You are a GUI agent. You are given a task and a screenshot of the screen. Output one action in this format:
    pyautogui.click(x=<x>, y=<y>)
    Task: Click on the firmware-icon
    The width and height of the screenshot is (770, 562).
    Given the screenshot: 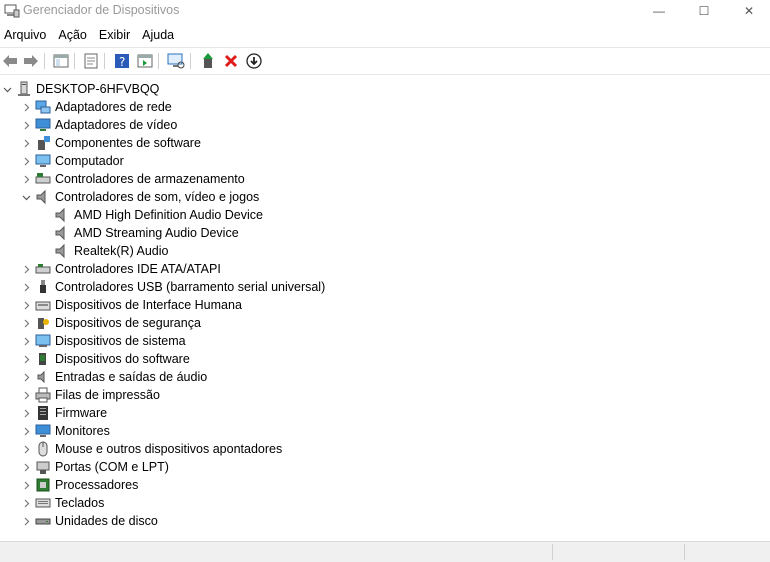 What is the action you would take?
    pyautogui.click(x=43, y=413)
    